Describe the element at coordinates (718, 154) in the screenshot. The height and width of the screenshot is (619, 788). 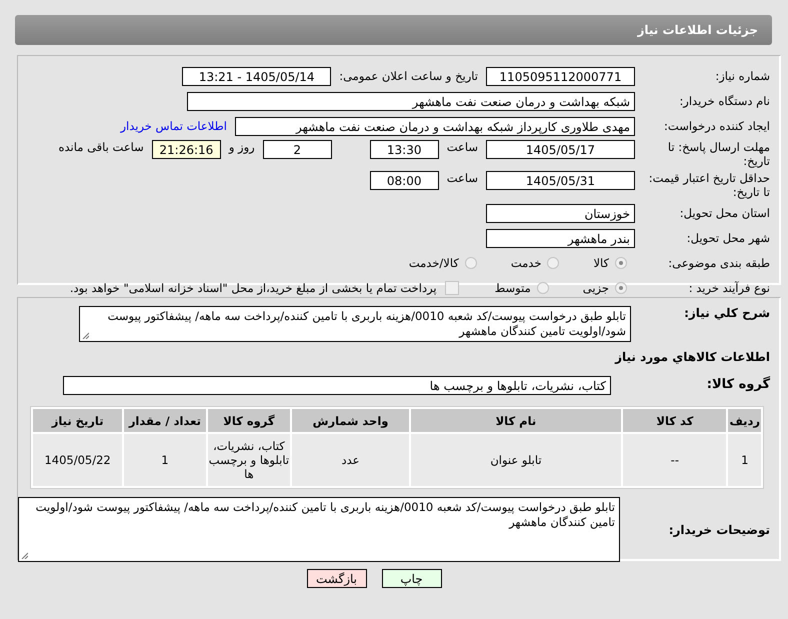
I see `field-label: مهلت ارسال پاسخ: تا تاریخ:` at that location.